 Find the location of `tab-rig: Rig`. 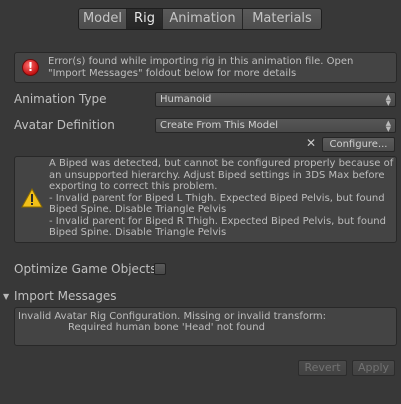

tab-rig: Rig is located at coordinates (145, 19).